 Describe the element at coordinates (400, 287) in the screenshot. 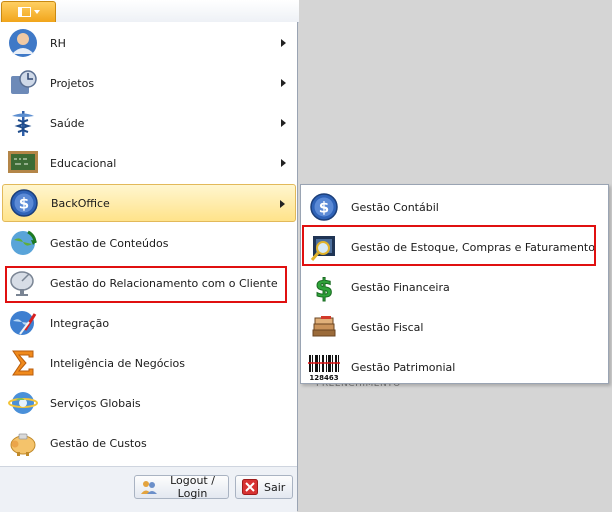

I see `submenu-item-label: Gestão Financeira` at that location.